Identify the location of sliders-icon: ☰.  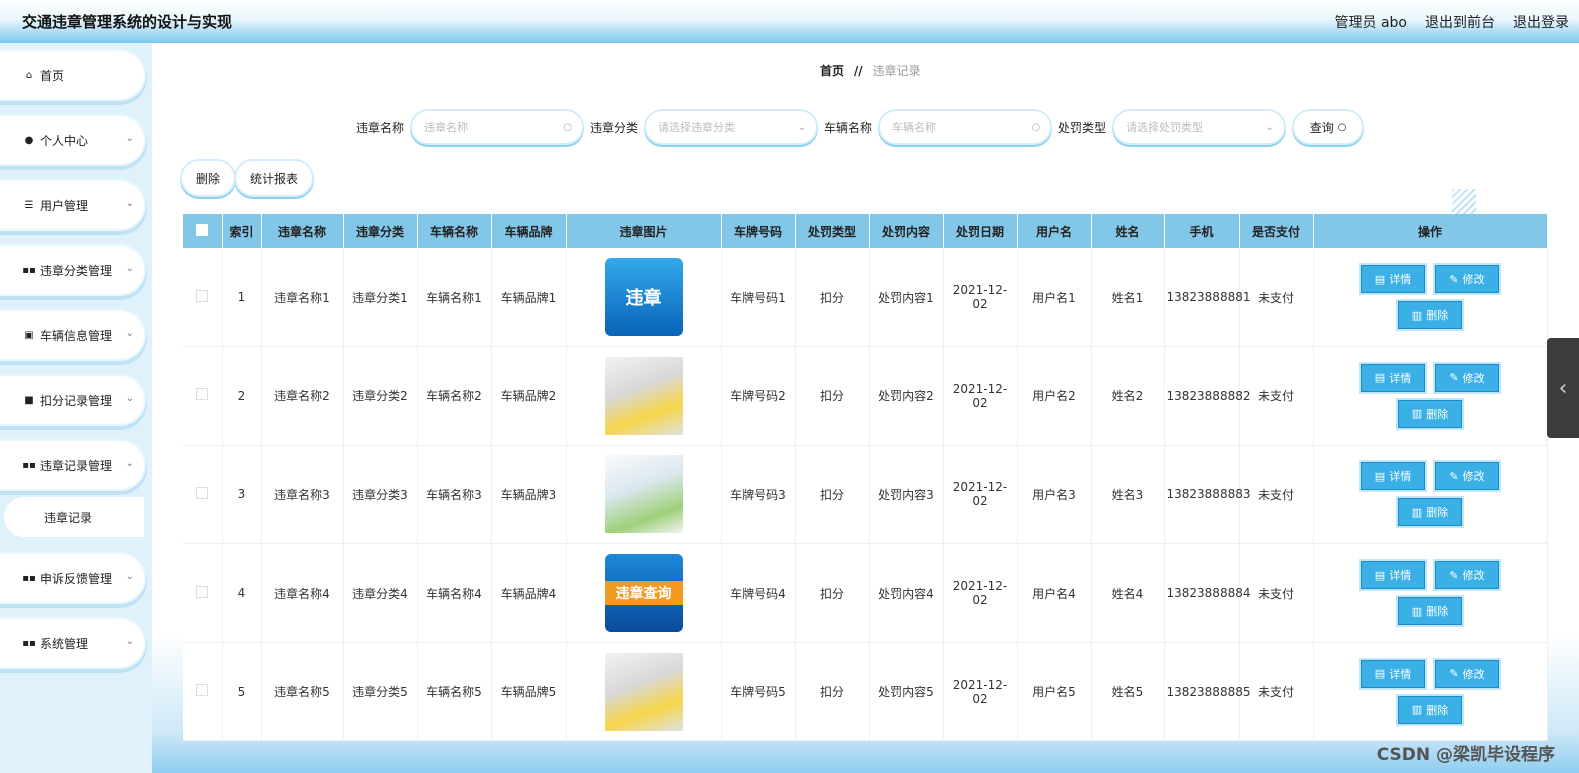
(29, 205).